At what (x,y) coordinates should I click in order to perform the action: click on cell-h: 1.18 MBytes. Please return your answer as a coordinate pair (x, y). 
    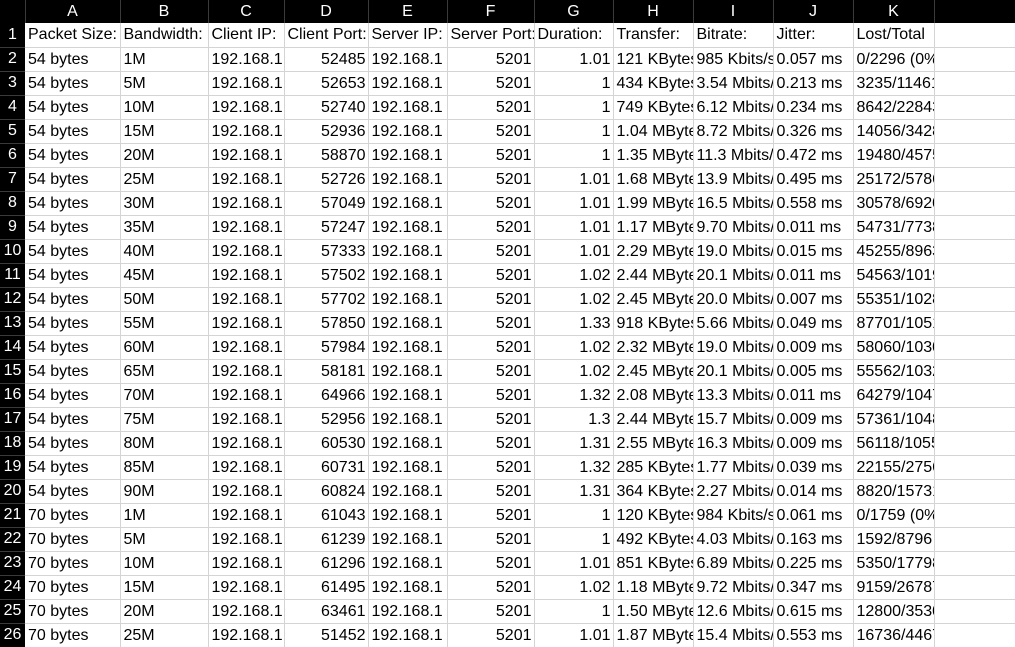
    Looking at the image, I should click on (653, 587).